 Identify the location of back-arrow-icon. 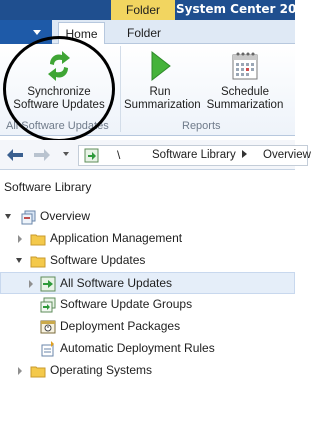
(15, 155).